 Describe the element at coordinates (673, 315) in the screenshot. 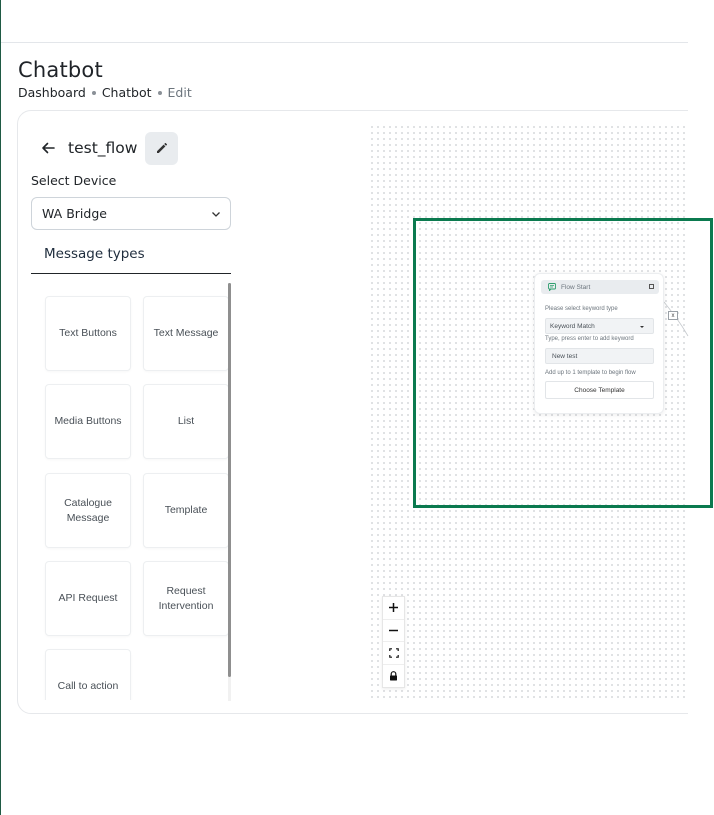

I see `edge-delete-button: x` at that location.